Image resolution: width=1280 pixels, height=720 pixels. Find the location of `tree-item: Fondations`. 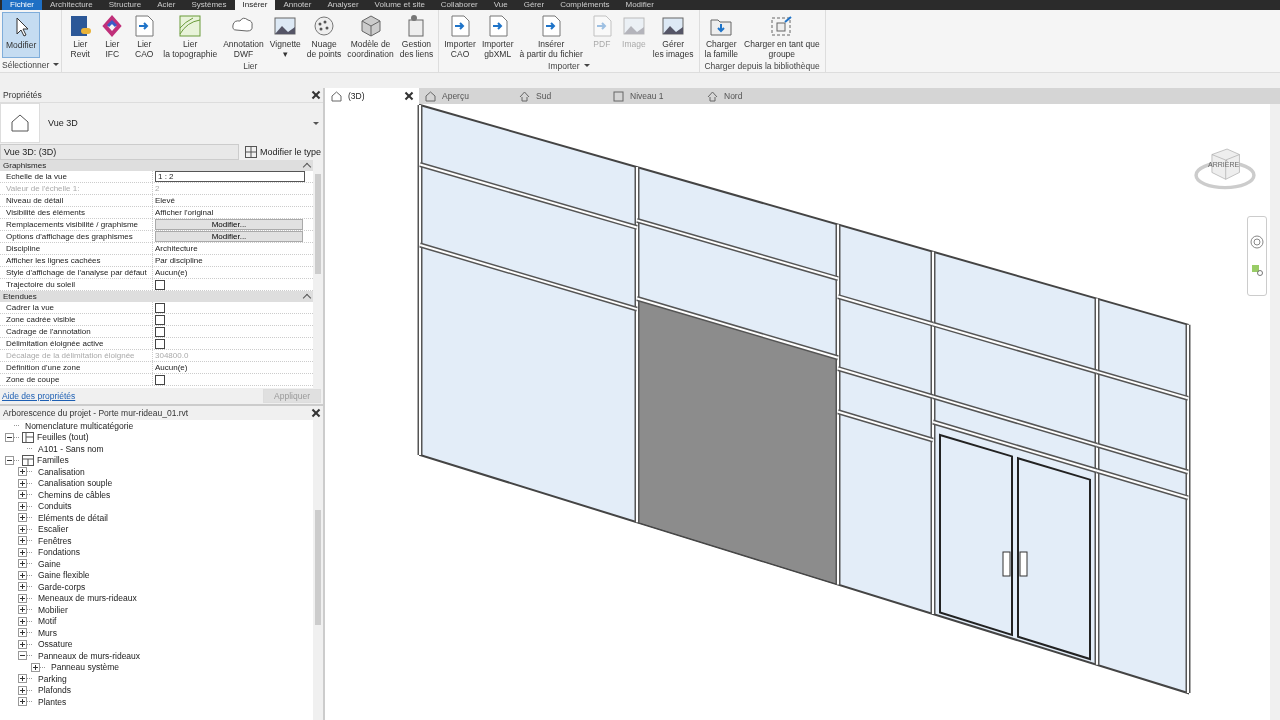

tree-item: Fondations is located at coordinates (59, 552).